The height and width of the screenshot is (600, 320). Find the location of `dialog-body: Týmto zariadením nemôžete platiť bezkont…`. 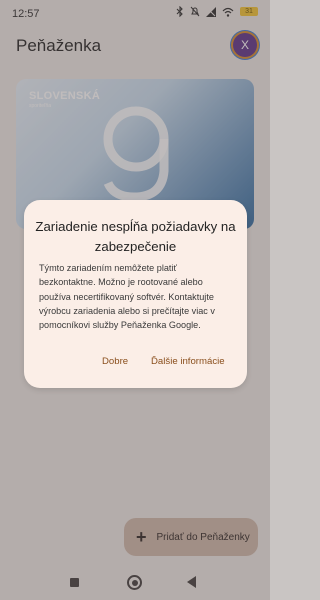

dialog-body: Týmto zariadením nemôžete platiť bezkont… is located at coordinates (127, 297).